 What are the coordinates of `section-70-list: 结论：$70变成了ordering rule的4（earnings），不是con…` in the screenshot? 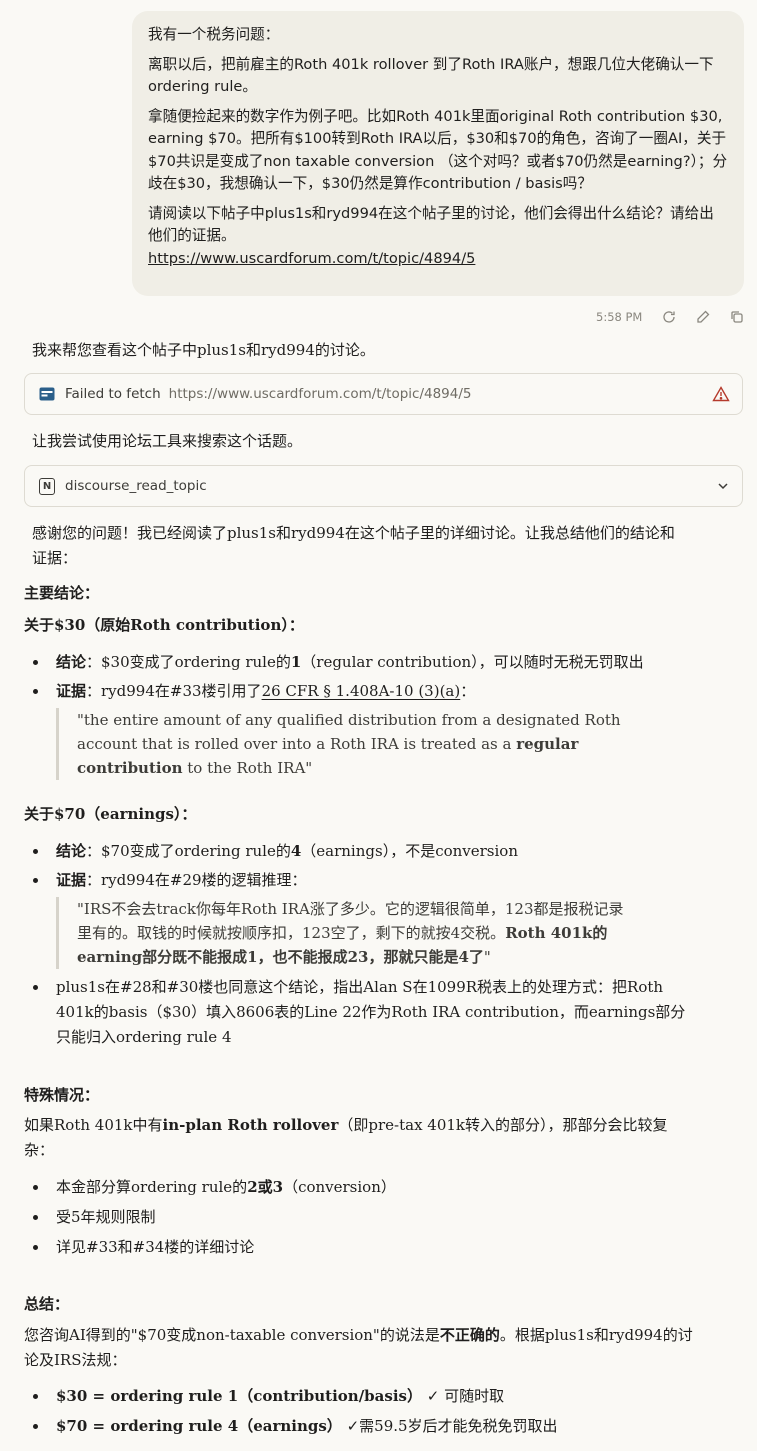 It's located at (374, 944).